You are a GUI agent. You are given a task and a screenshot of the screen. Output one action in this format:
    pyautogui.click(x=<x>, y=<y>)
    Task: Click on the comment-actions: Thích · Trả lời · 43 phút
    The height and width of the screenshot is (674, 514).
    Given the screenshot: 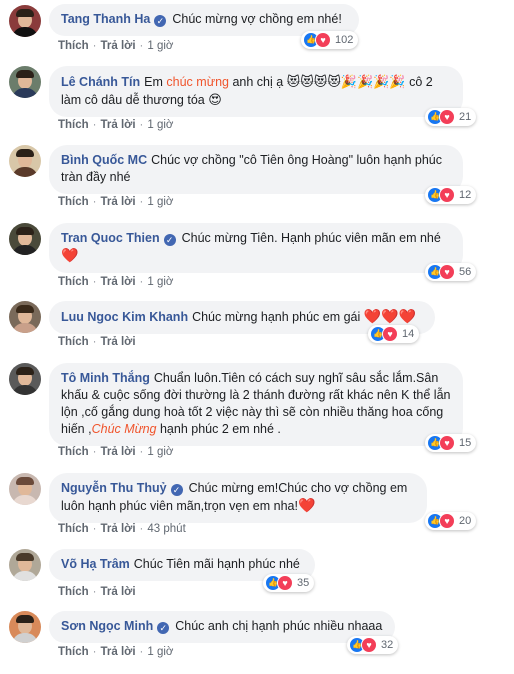 What is the action you would take?
    pyautogui.click(x=122, y=529)
    